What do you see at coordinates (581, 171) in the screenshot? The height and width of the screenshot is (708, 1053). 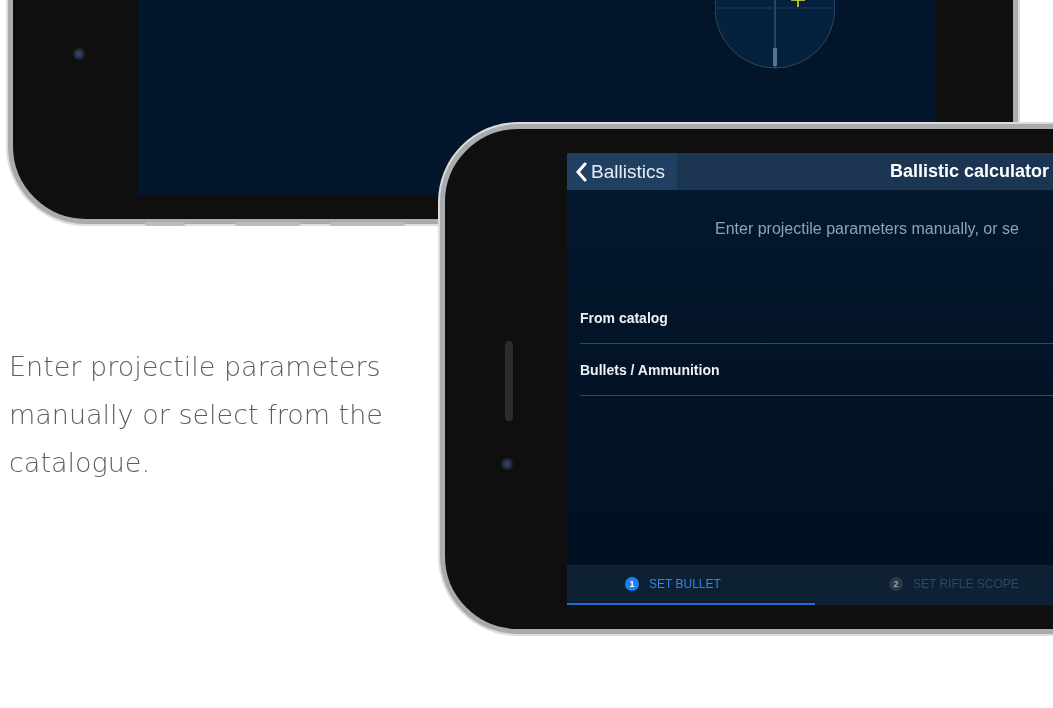 I see `chevron-left-icon` at bounding box center [581, 171].